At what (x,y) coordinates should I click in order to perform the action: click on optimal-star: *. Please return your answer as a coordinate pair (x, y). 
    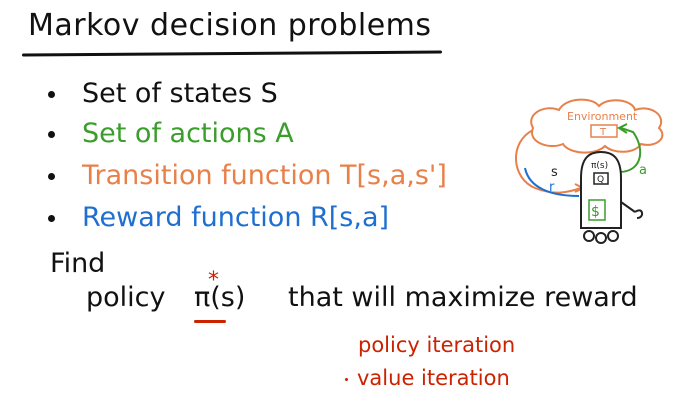
    Looking at the image, I should click on (213, 280).